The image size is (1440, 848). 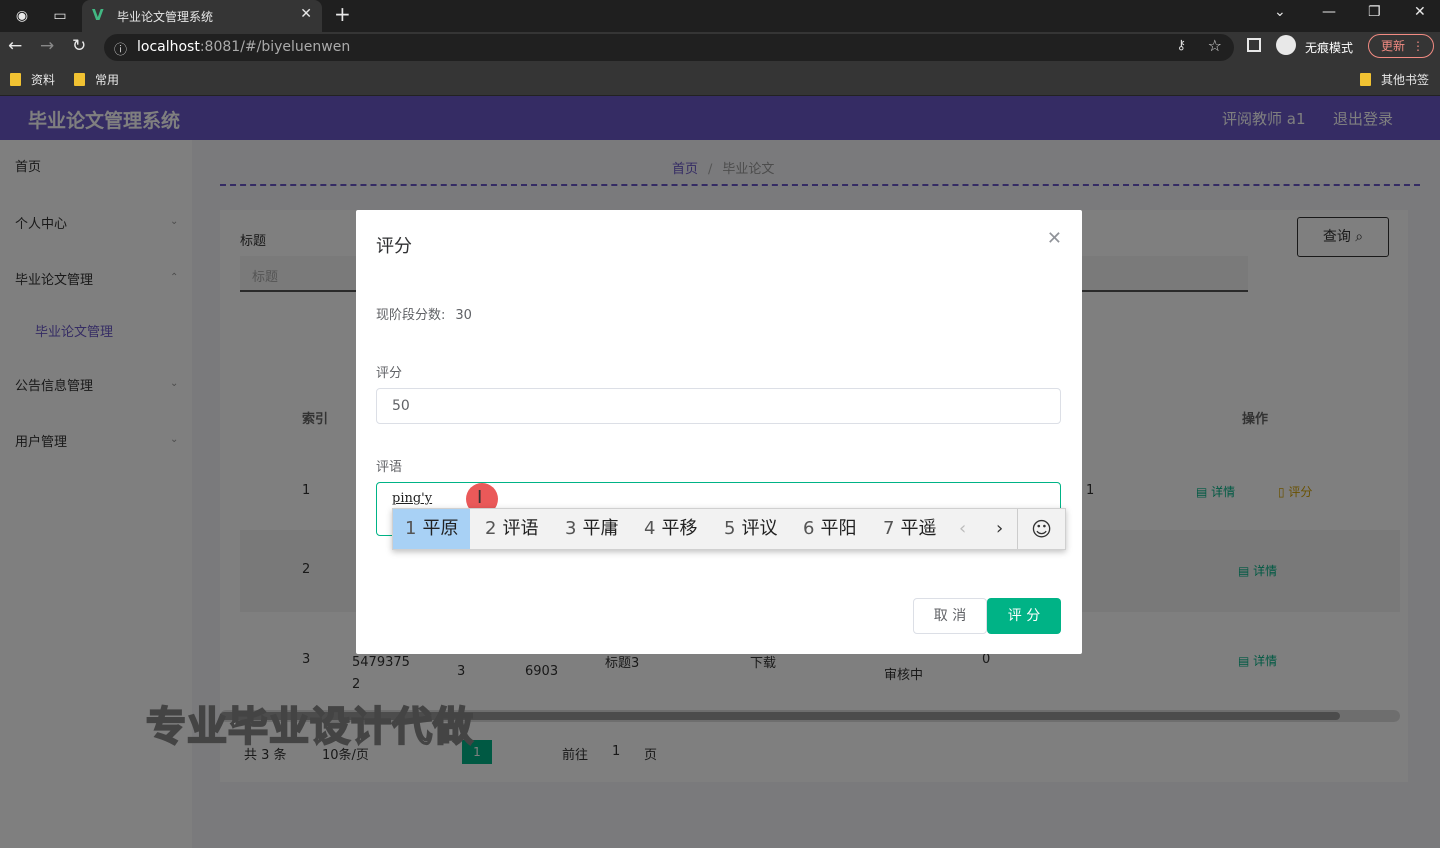 What do you see at coordinates (1054, 238) in the screenshot?
I see `close-icon: ✕` at bounding box center [1054, 238].